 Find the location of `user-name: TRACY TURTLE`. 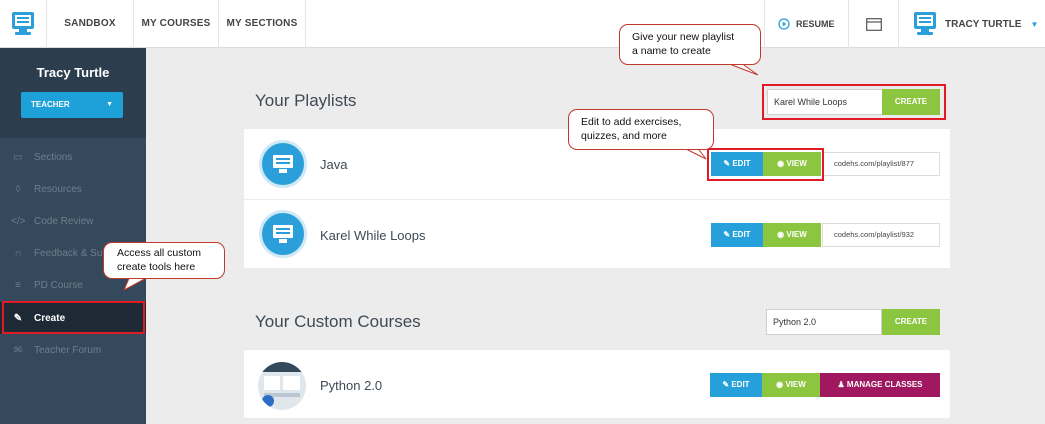

user-name: TRACY TURTLE is located at coordinates (983, 24).